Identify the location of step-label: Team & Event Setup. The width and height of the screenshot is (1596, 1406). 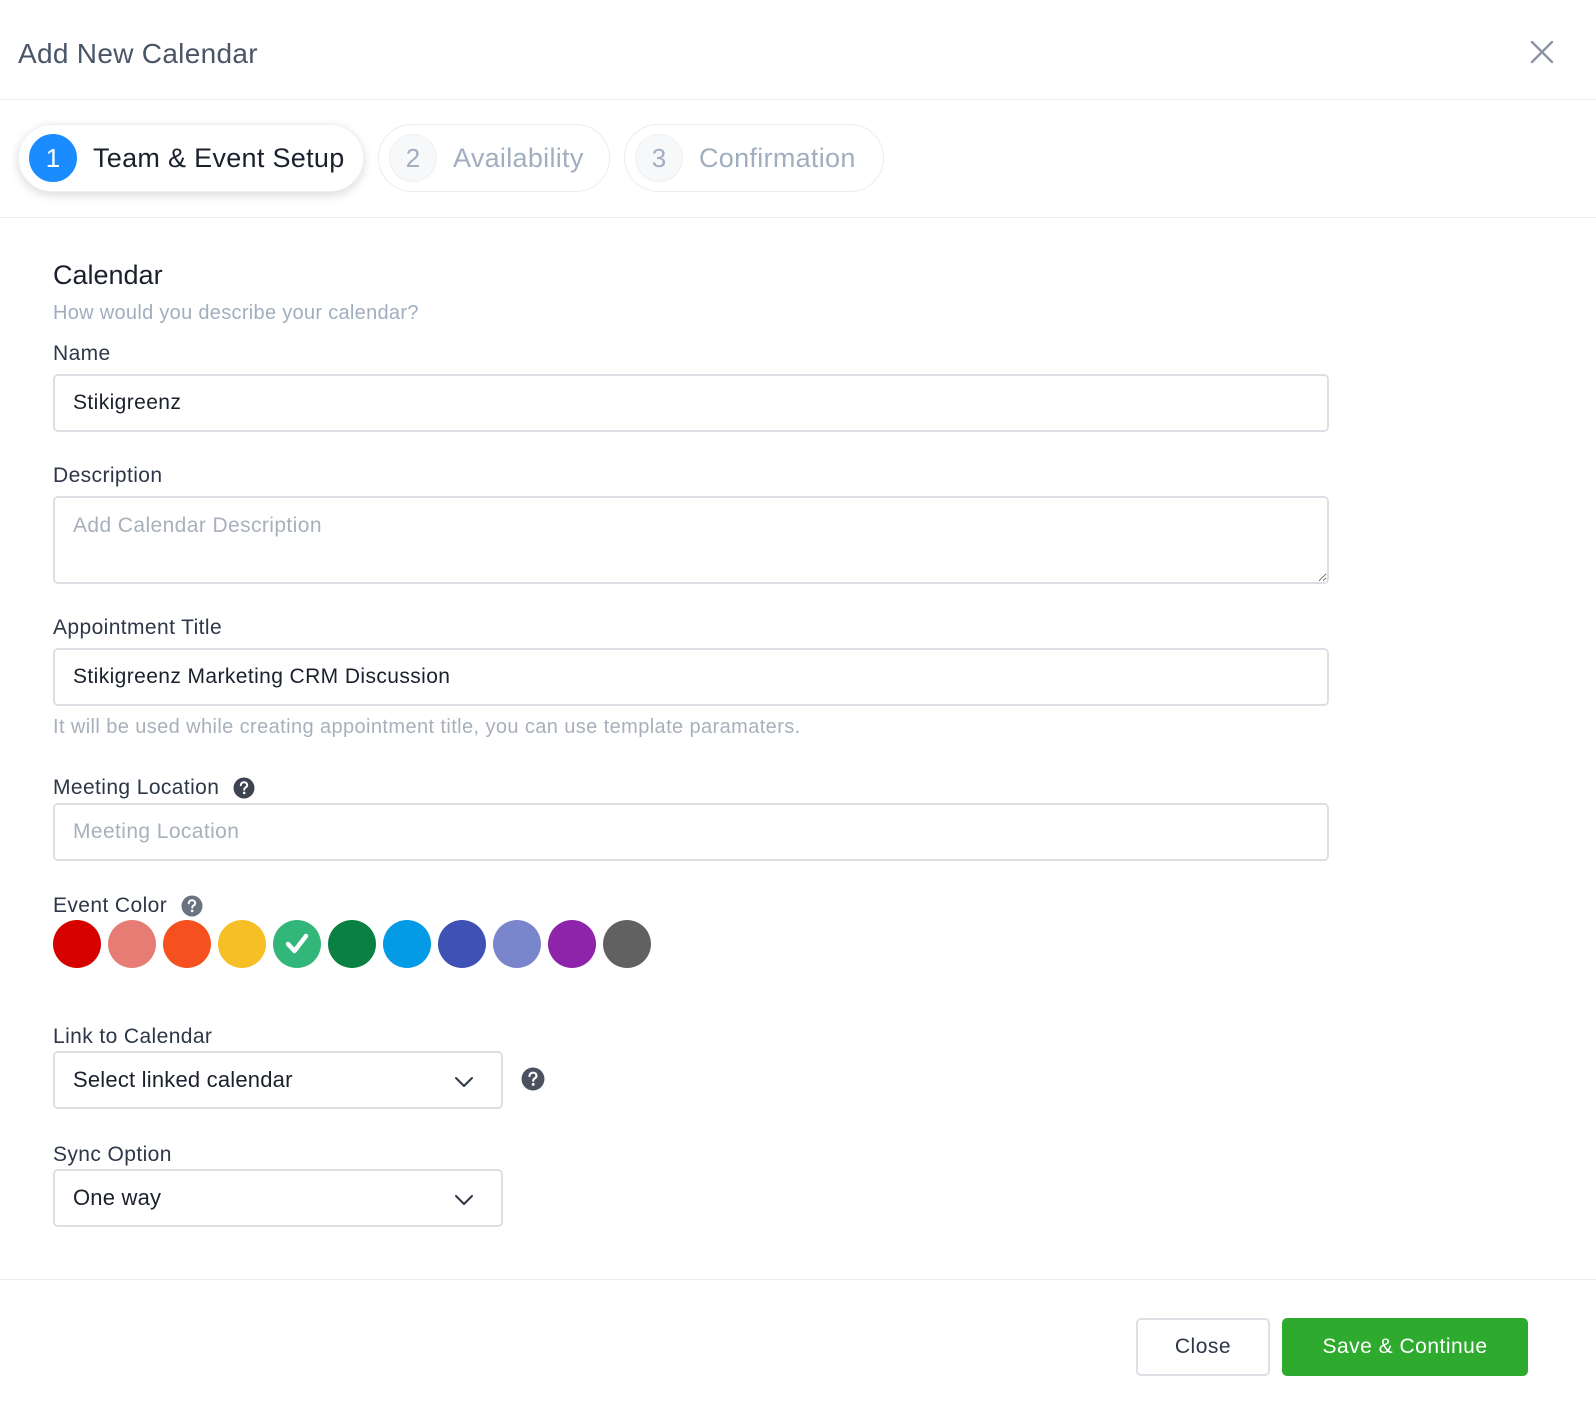
(219, 157).